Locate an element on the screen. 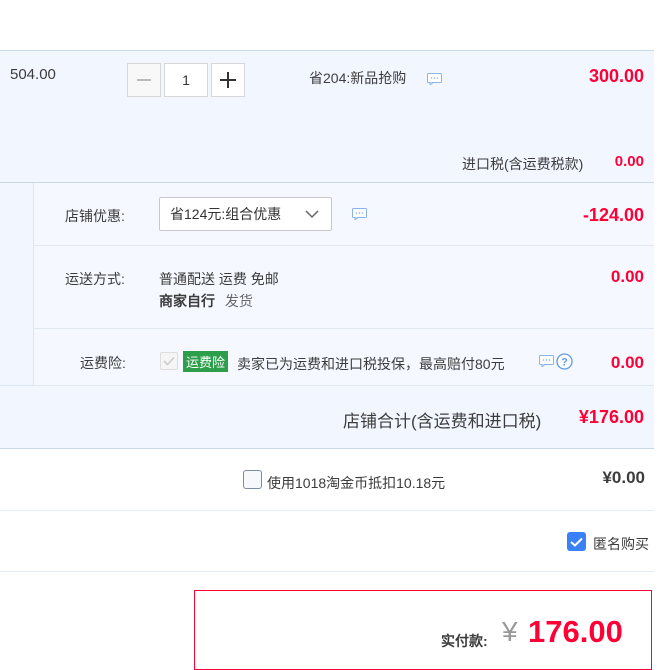  discount-value: -124.00 is located at coordinates (613, 215).